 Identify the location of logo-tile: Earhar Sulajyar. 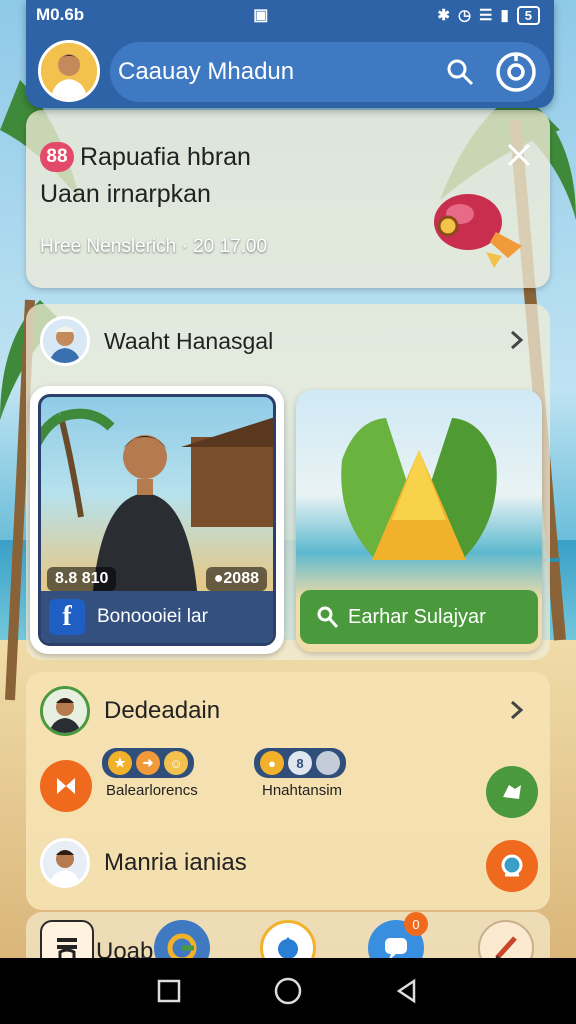
(419, 521).